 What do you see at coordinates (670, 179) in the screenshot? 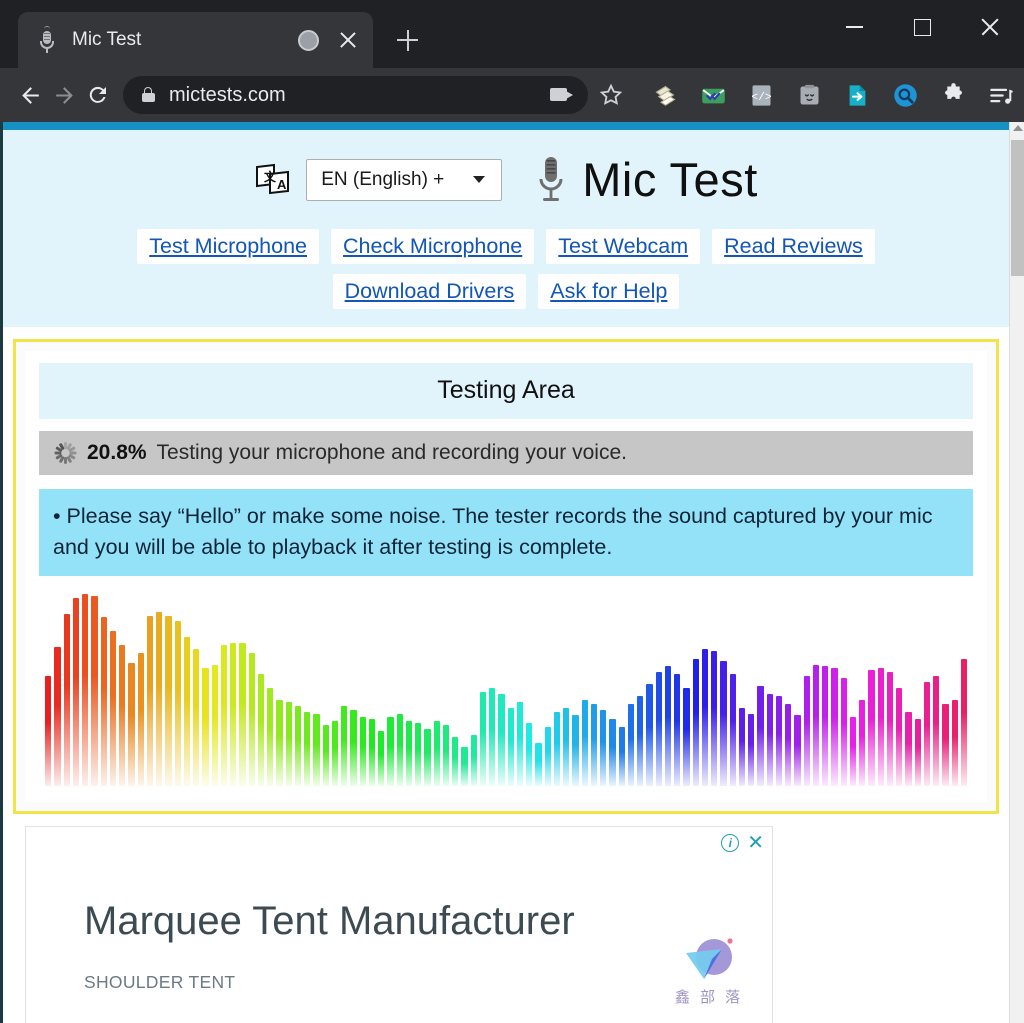
I see `page-title: Mic Test` at bounding box center [670, 179].